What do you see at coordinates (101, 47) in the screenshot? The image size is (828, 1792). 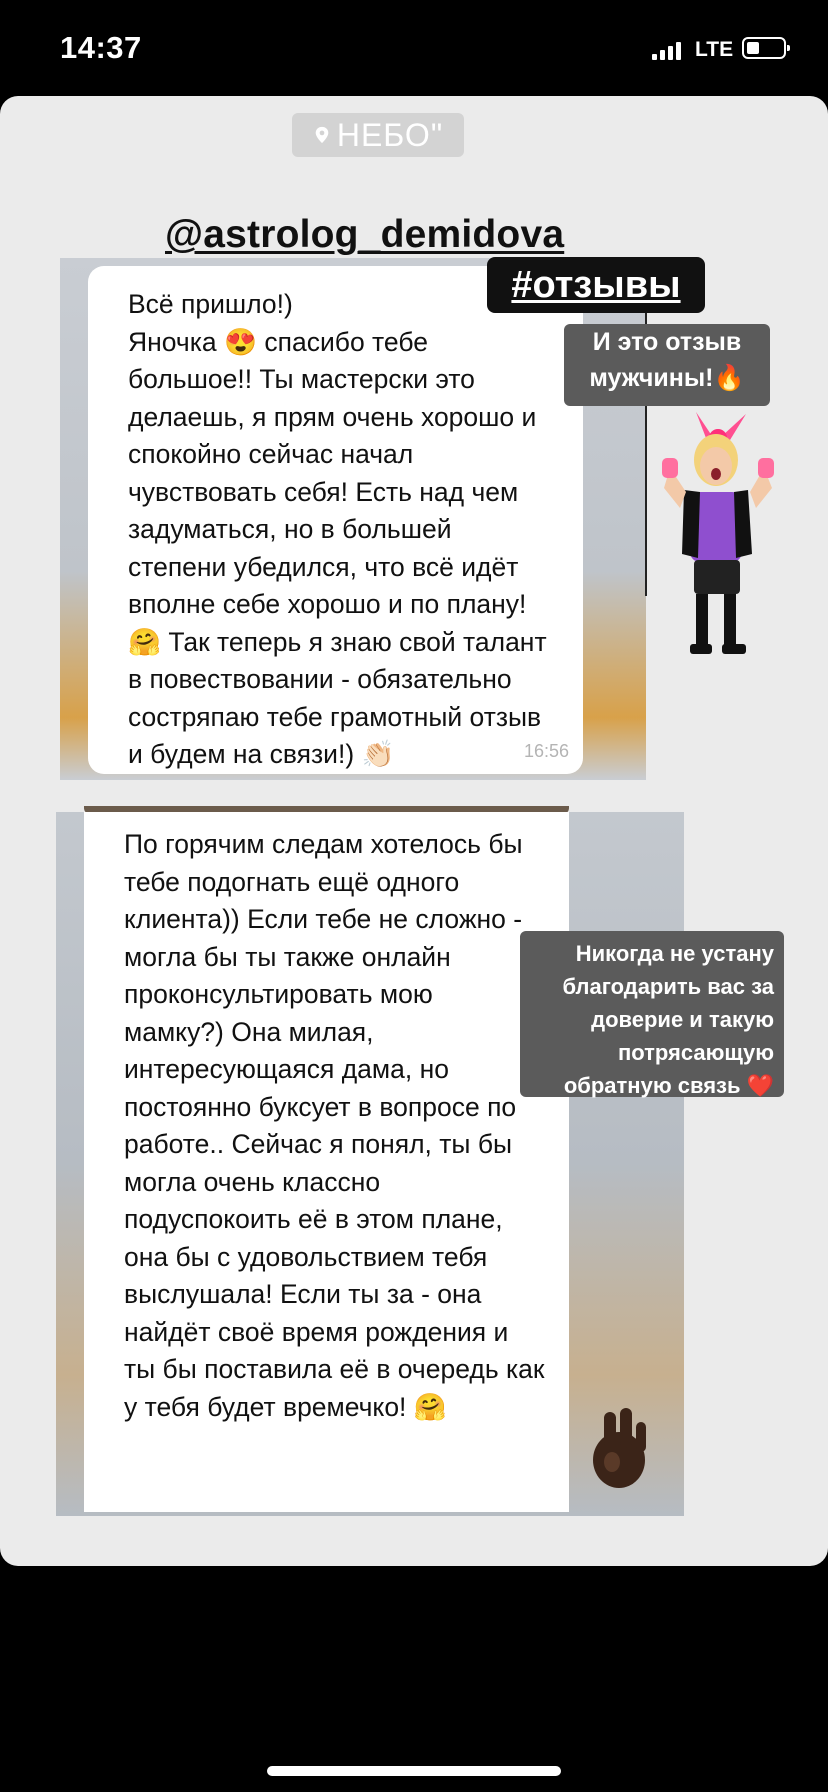 I see `status-time: 14:37` at bounding box center [101, 47].